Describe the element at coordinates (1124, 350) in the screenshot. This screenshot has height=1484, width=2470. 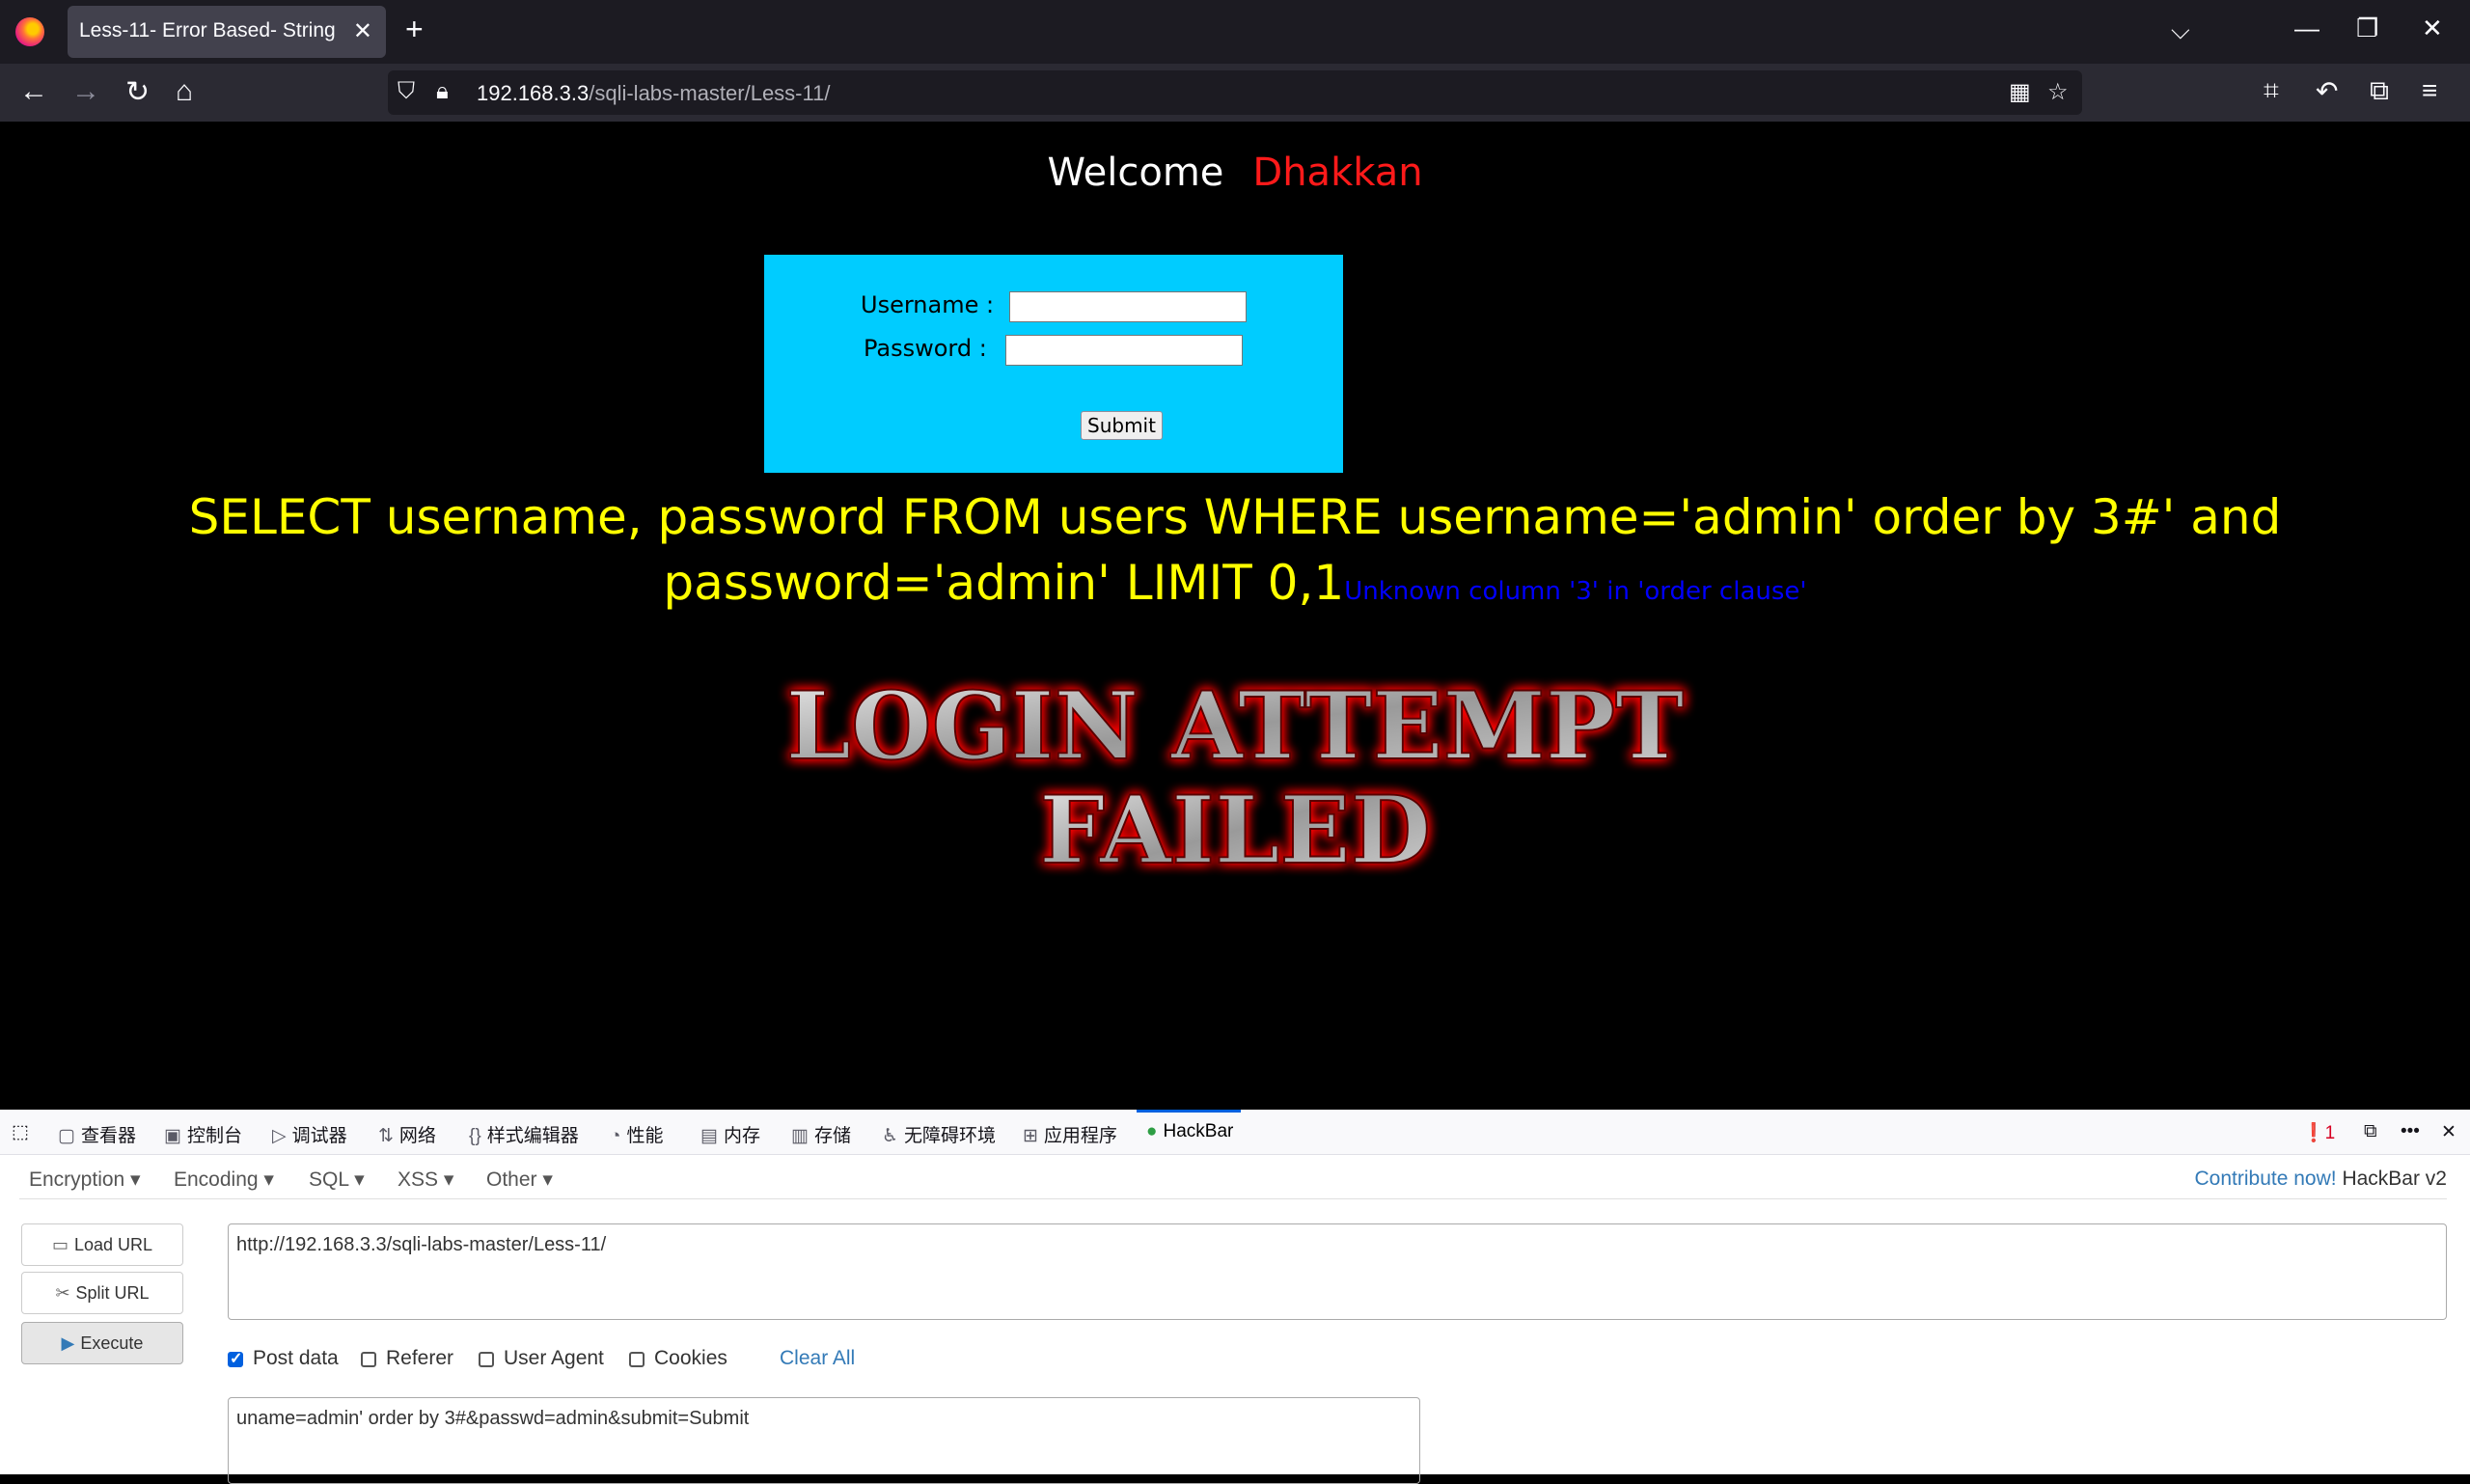
I see `password-input` at that location.